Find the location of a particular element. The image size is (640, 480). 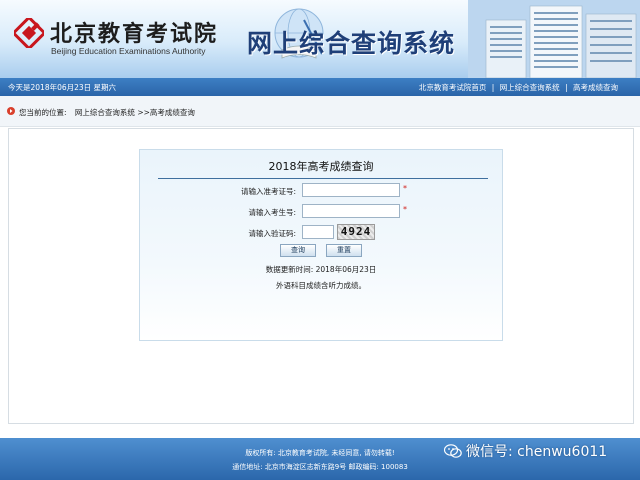

captcha-image: 4924 is located at coordinates (356, 232).